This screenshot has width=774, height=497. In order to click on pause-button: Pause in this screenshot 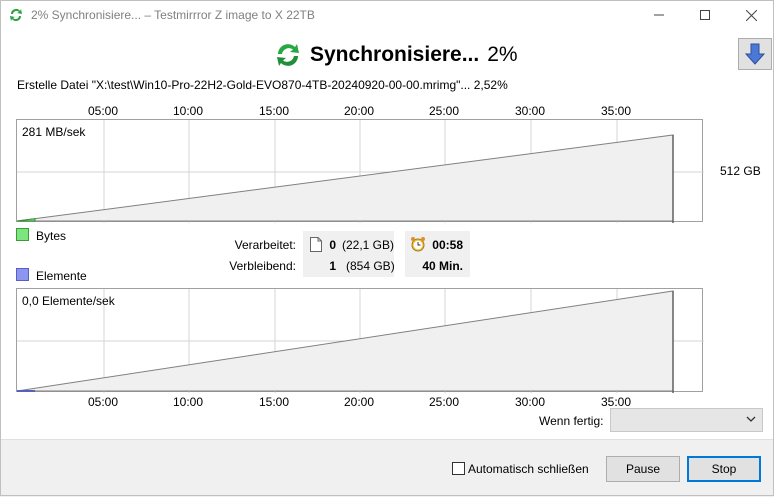, I will do `click(643, 469)`.